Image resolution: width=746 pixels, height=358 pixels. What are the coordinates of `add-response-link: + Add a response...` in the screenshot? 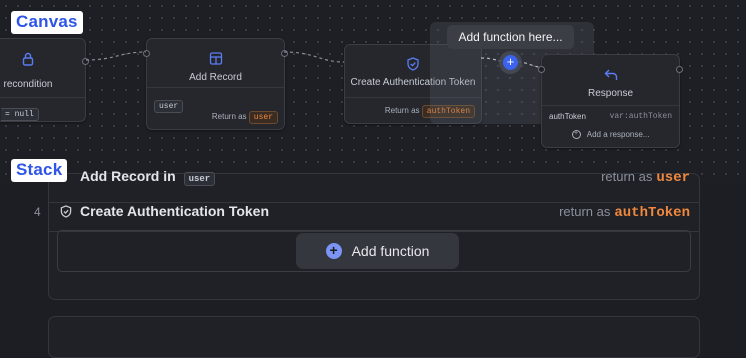 It's located at (610, 135).